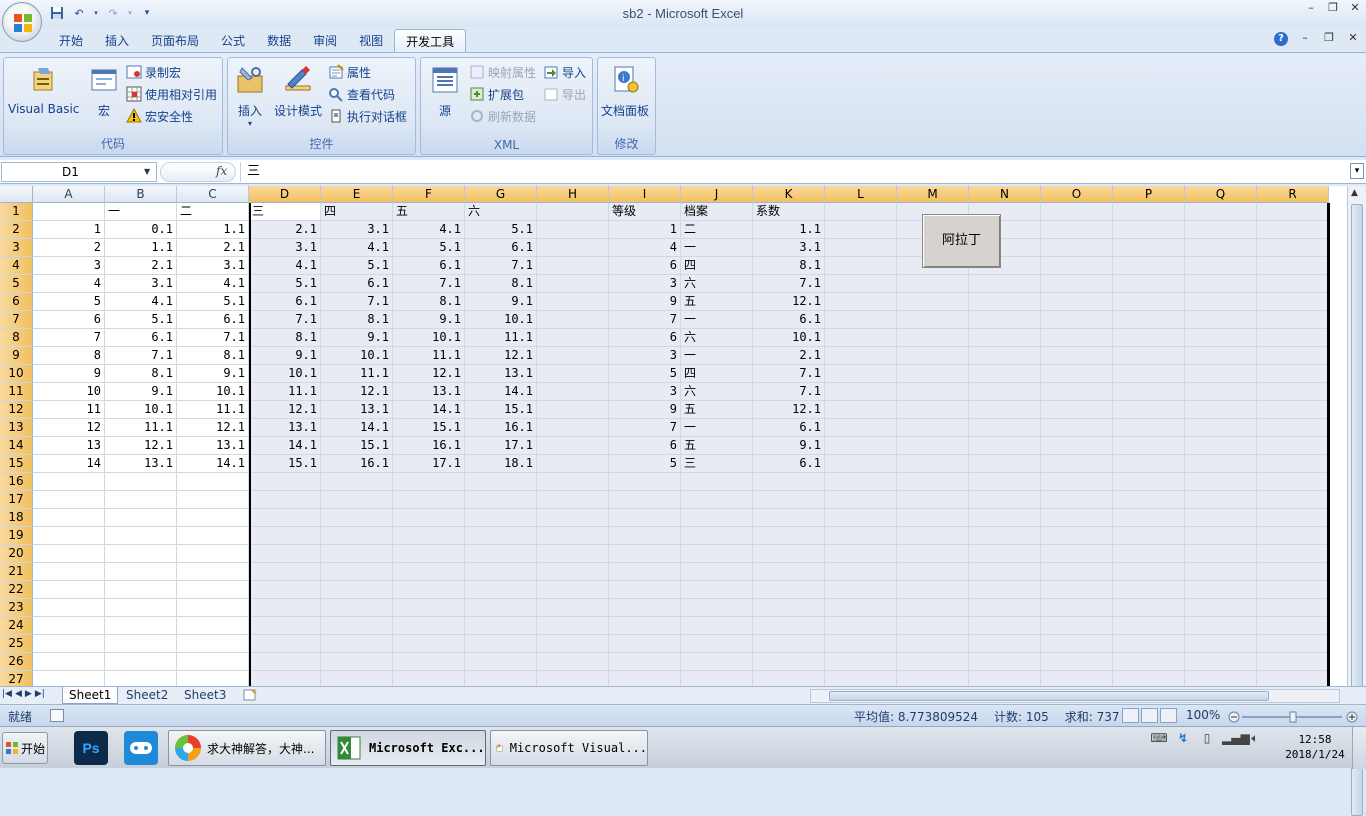 Image resolution: width=1366 pixels, height=816 pixels. I want to click on visual-basic-button: Visual Basic, so click(43, 90).